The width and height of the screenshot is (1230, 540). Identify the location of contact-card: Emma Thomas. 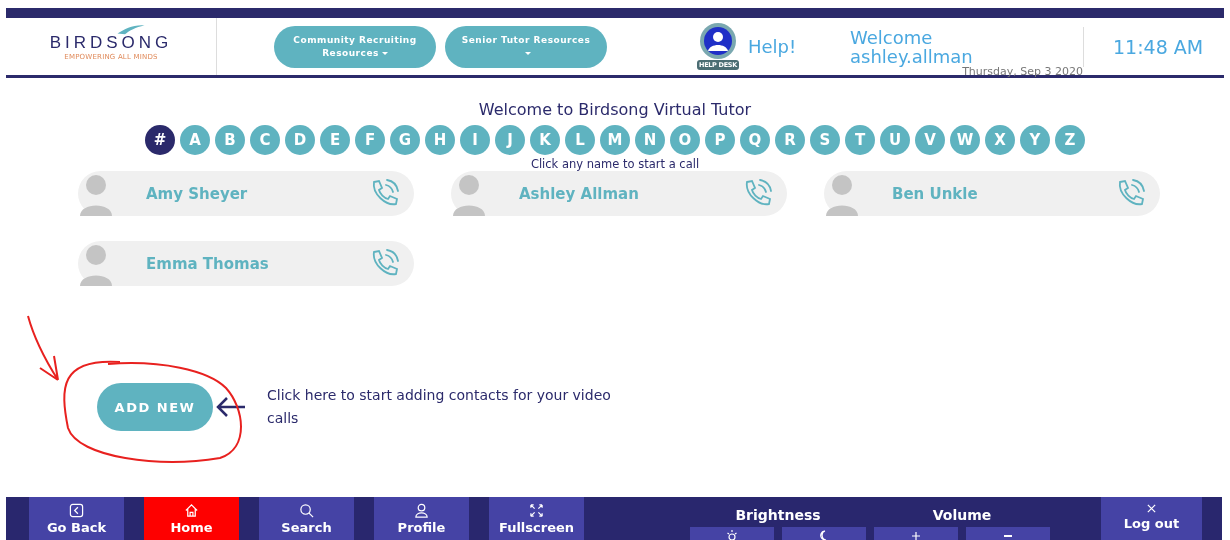
(246, 263).